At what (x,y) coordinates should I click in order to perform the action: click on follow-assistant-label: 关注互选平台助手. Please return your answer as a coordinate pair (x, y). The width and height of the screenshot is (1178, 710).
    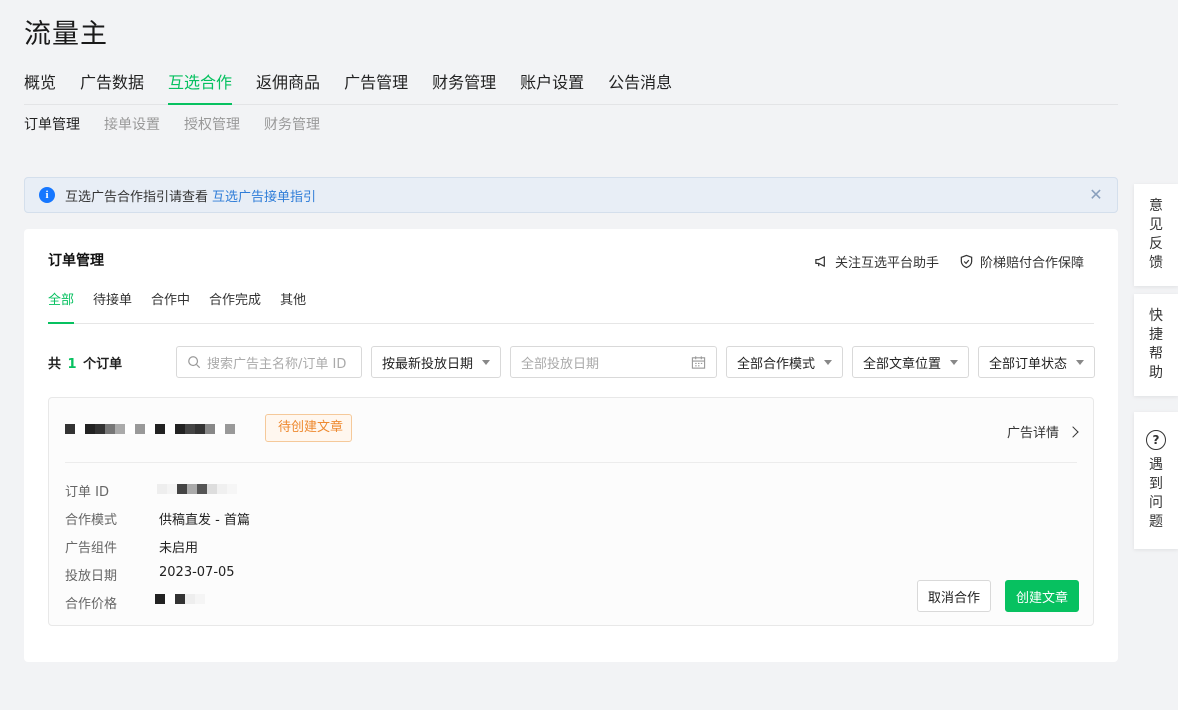
    Looking at the image, I should click on (887, 263).